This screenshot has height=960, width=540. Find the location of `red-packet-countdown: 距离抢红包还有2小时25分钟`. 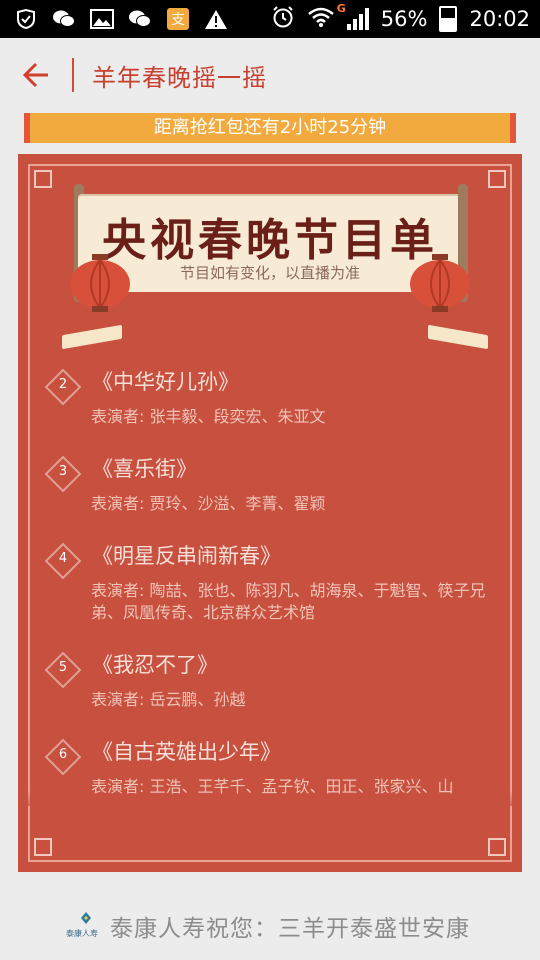

red-packet-countdown: 距离抢红包还有2小时25分钟 is located at coordinates (270, 128).